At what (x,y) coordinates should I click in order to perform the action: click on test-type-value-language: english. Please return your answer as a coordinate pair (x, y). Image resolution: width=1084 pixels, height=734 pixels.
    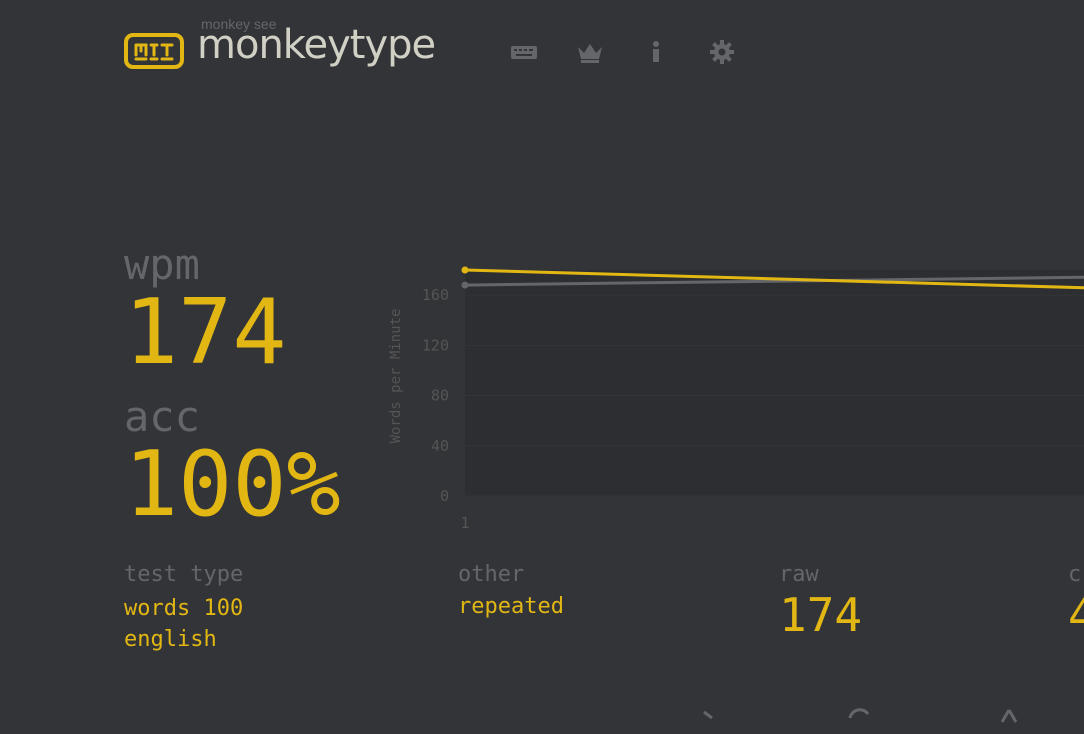
    Looking at the image, I should click on (170, 639).